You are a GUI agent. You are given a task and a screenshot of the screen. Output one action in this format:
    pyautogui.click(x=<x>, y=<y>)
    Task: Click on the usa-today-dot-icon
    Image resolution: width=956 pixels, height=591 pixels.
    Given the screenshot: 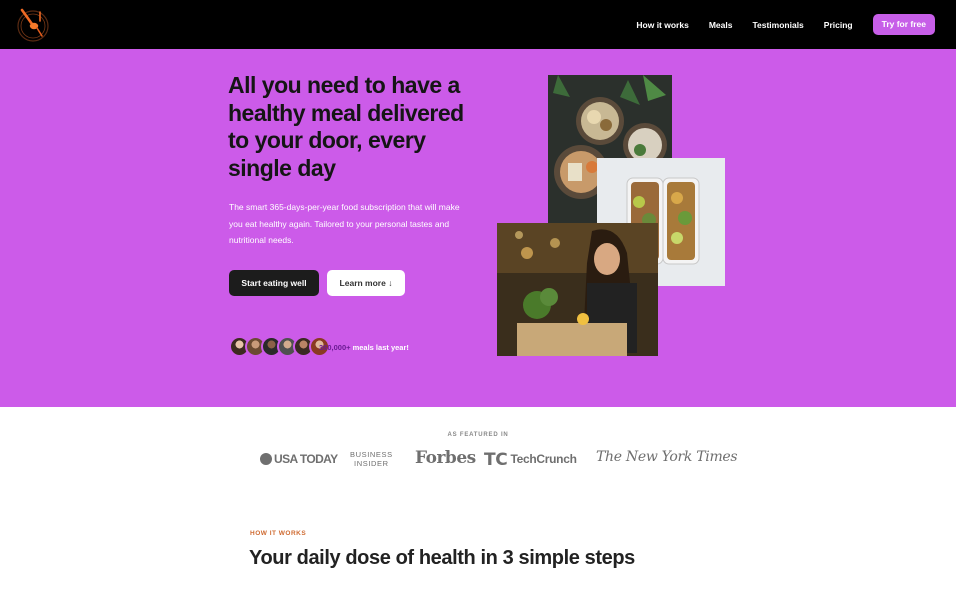 What is the action you would take?
    pyautogui.click(x=266, y=459)
    